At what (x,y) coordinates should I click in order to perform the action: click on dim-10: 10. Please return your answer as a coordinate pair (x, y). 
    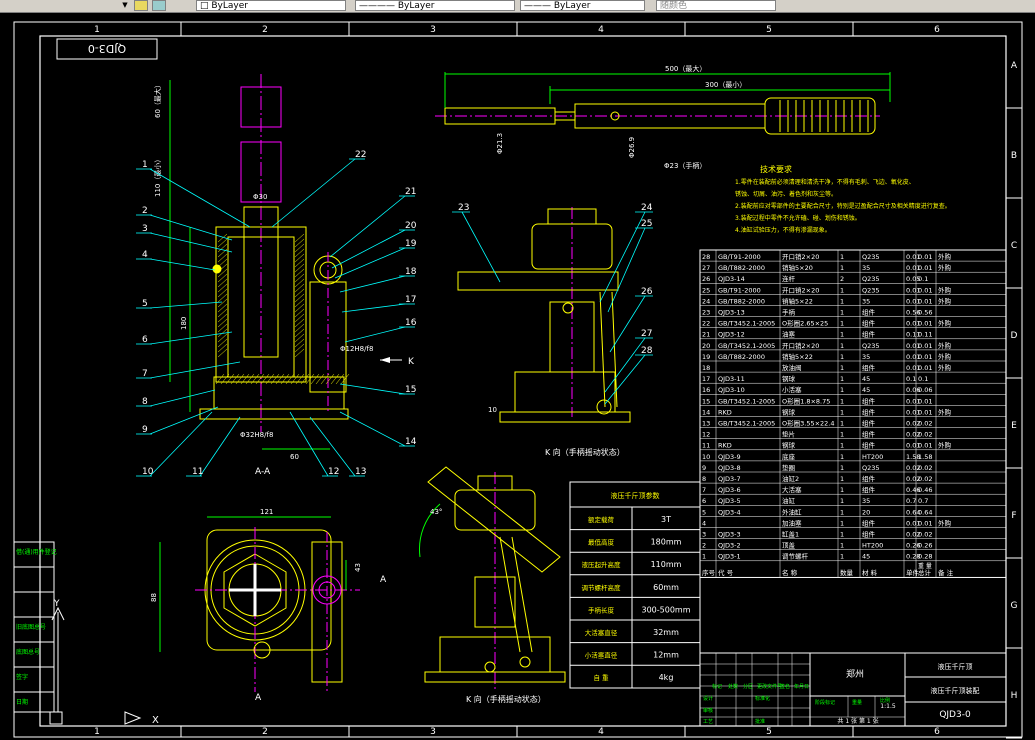
    Looking at the image, I should click on (492, 410).